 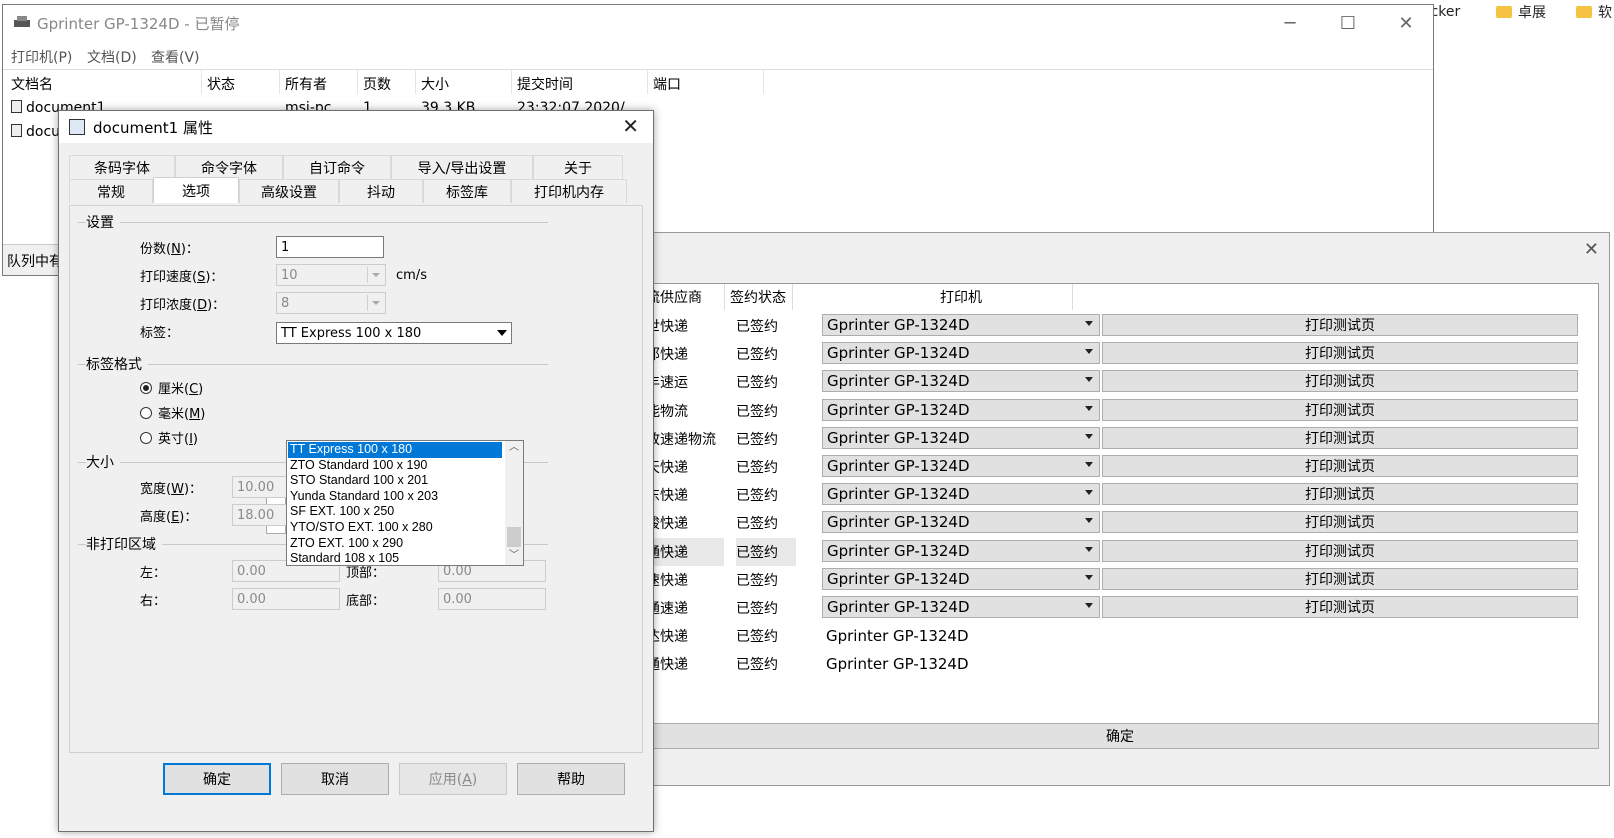 I want to click on desktop-item: 卓展, so click(x=1521, y=12).